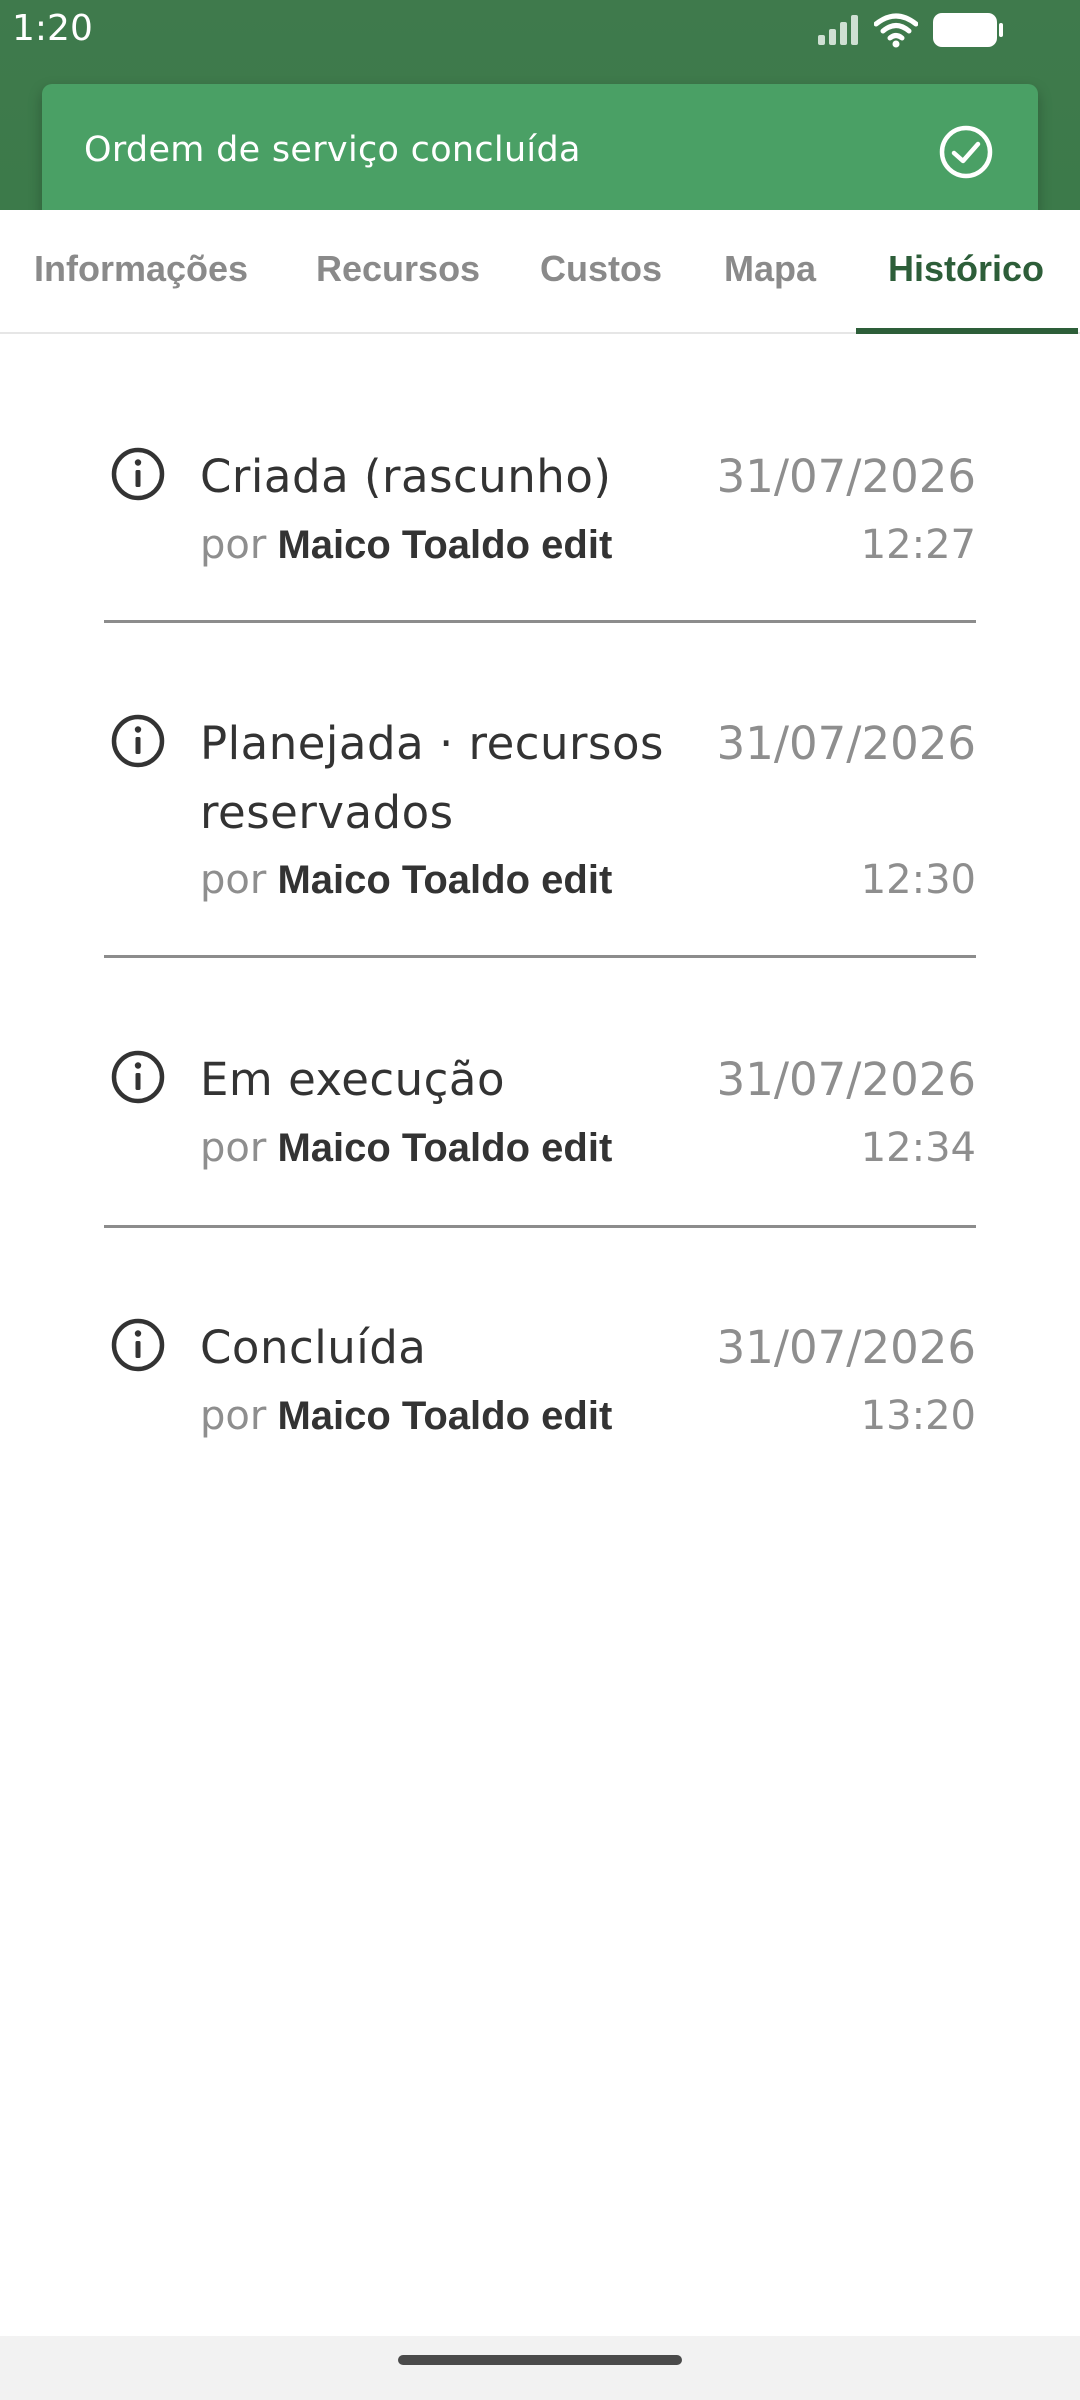  What do you see at coordinates (52, 28) in the screenshot?
I see `status-time: 1:20` at bounding box center [52, 28].